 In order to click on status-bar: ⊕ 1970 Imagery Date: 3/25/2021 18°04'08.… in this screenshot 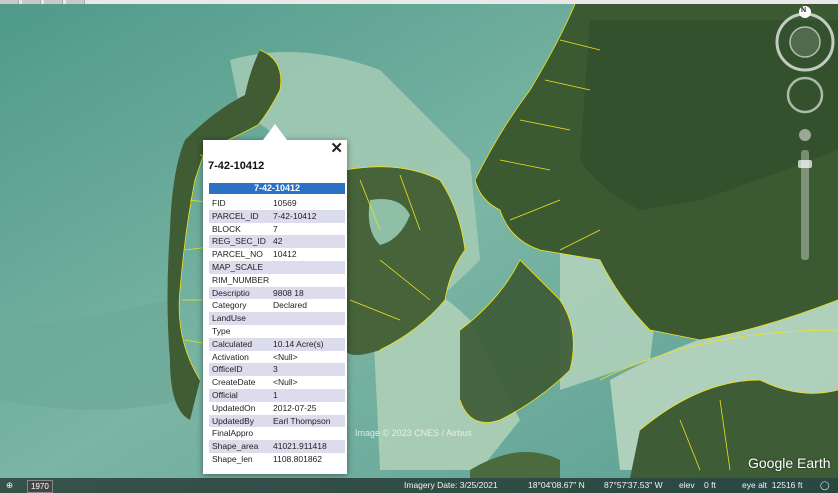, I will do `click(419, 485)`.